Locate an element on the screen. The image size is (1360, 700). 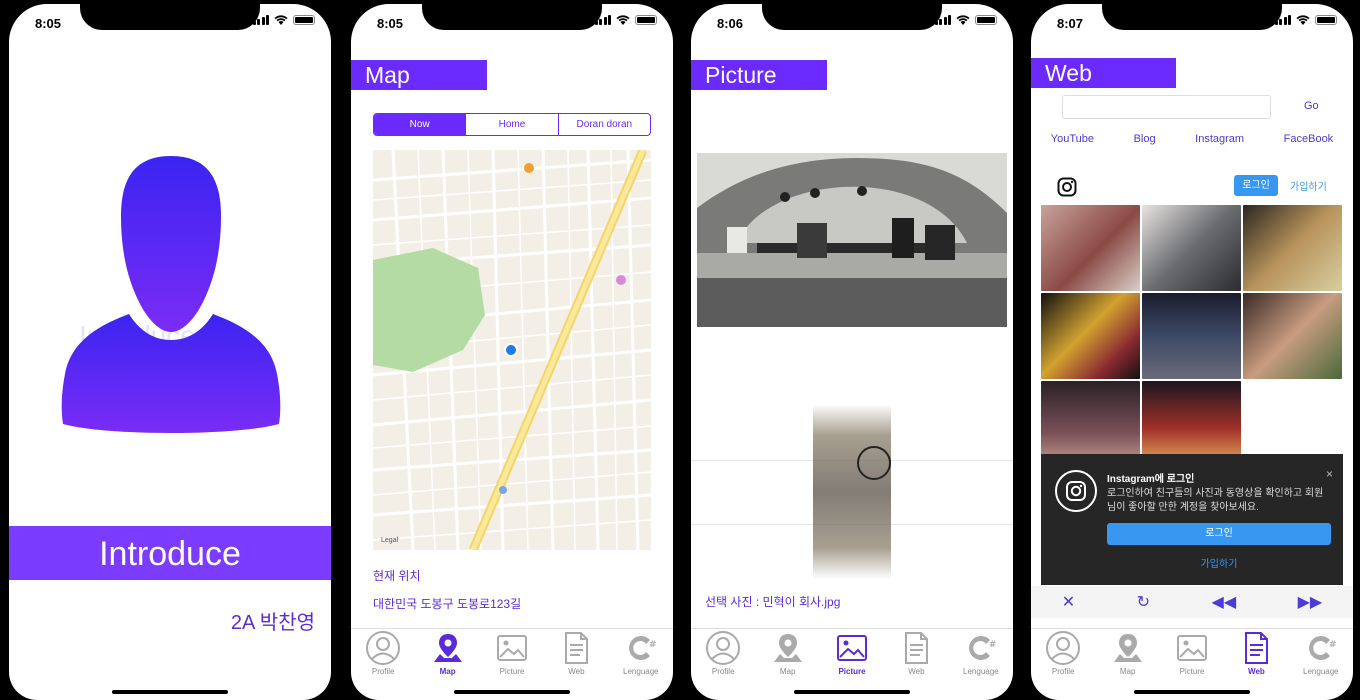
modal-signup-link: 가입하기 is located at coordinates (1219, 562).